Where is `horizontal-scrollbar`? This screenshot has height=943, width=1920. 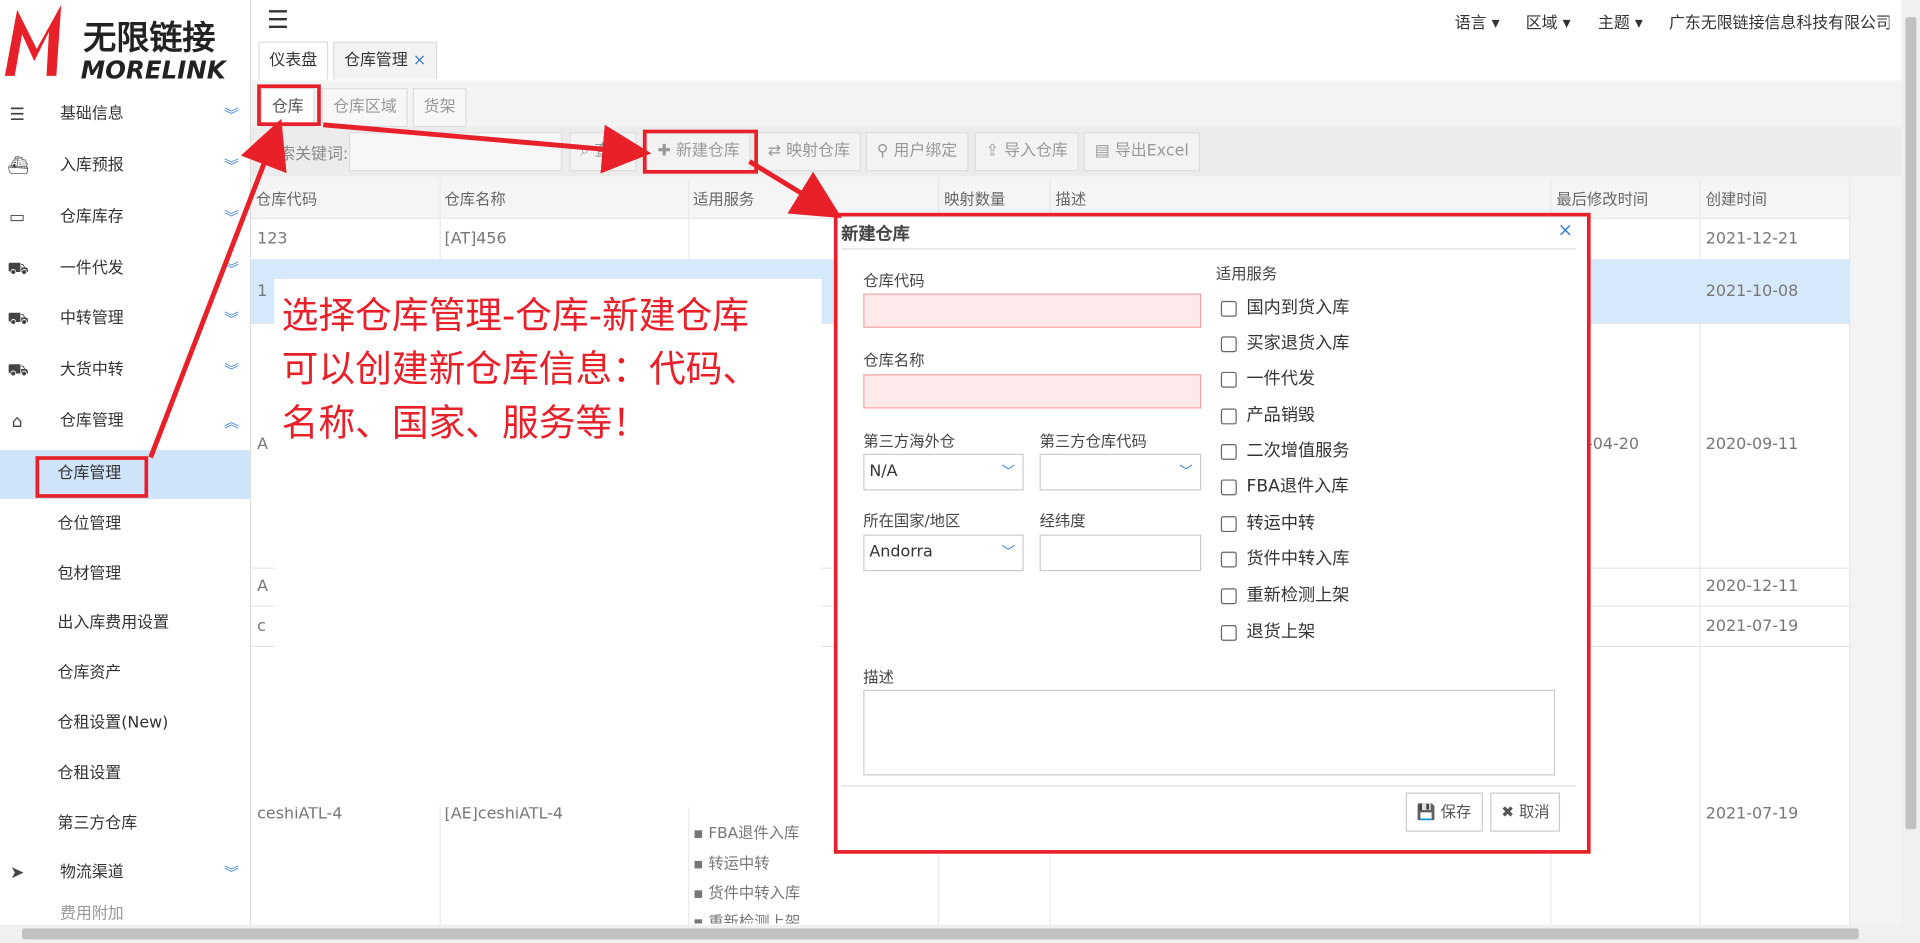
horizontal-scrollbar is located at coordinates (960, 933).